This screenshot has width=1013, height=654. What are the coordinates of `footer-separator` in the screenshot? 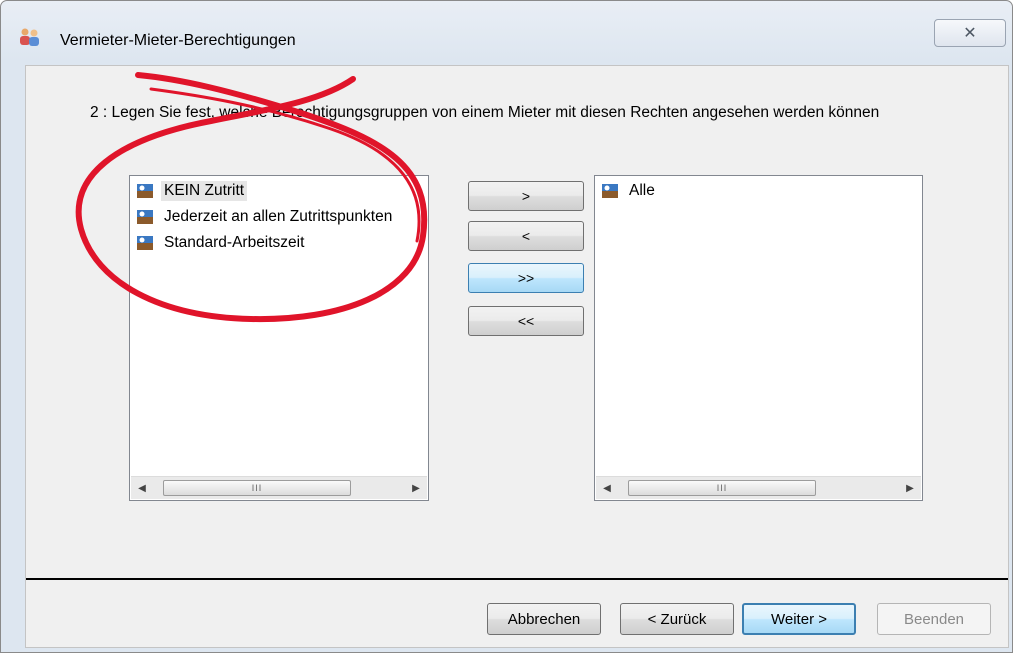 It's located at (517, 579).